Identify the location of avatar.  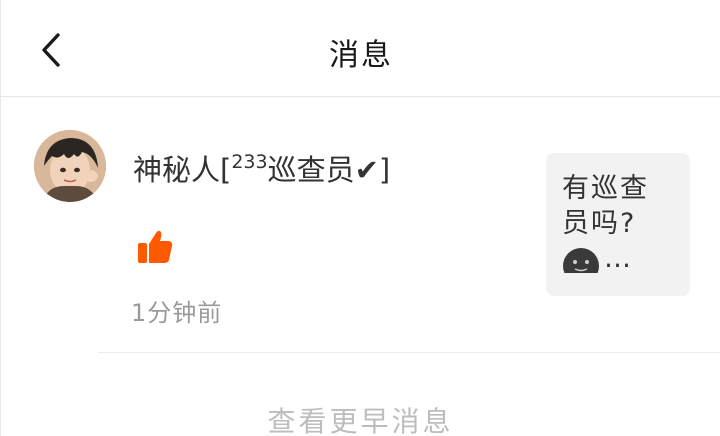
(70, 166).